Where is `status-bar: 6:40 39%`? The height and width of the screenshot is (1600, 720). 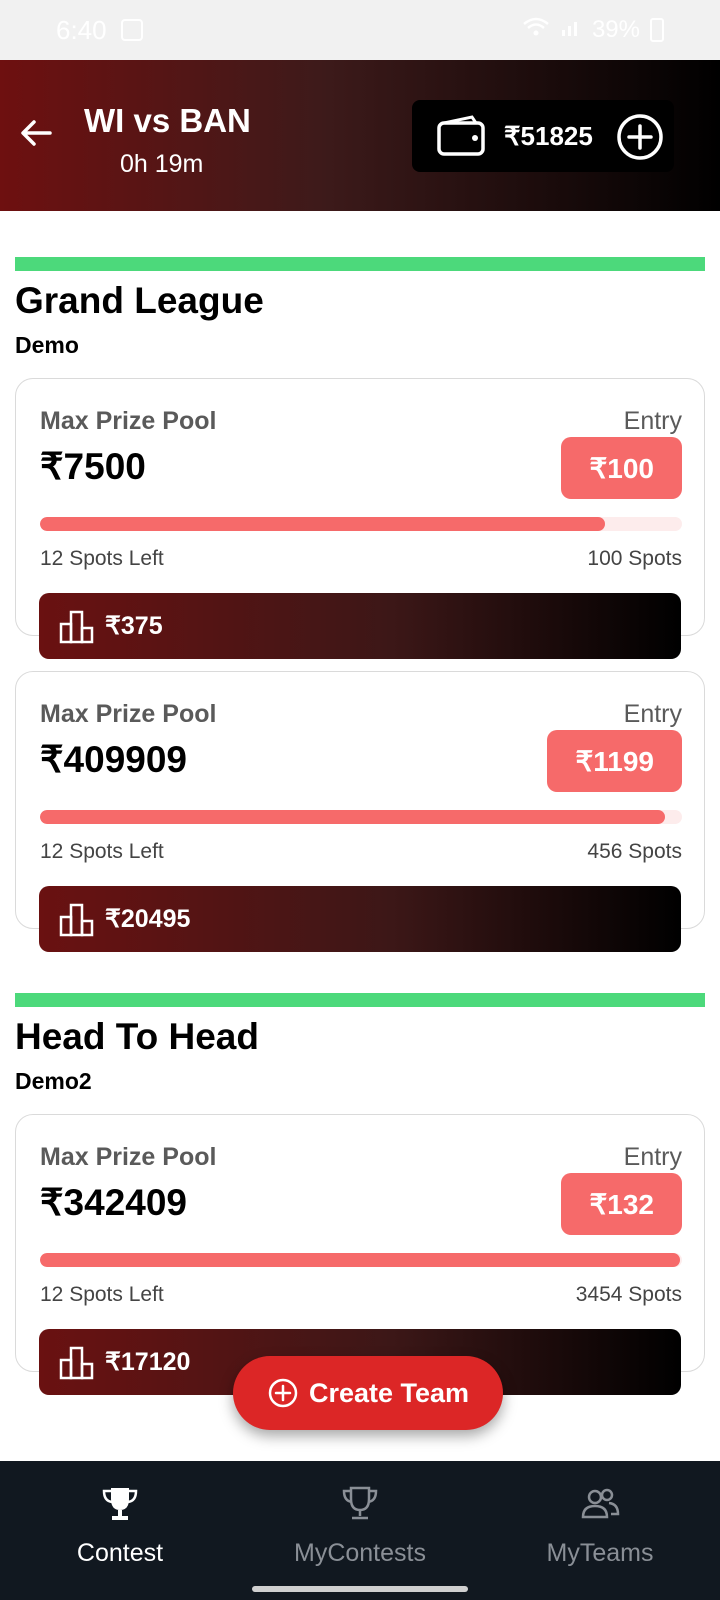 status-bar: 6:40 39% is located at coordinates (360, 30).